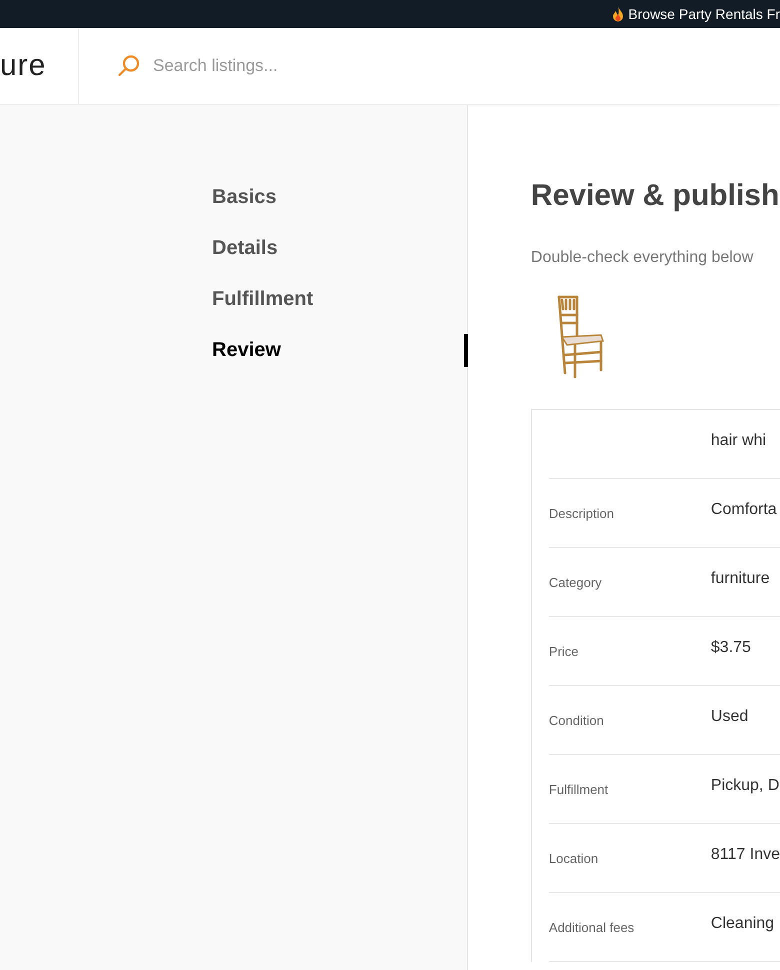  Describe the element at coordinates (574, 859) in the screenshot. I see `field-label: Location` at that location.